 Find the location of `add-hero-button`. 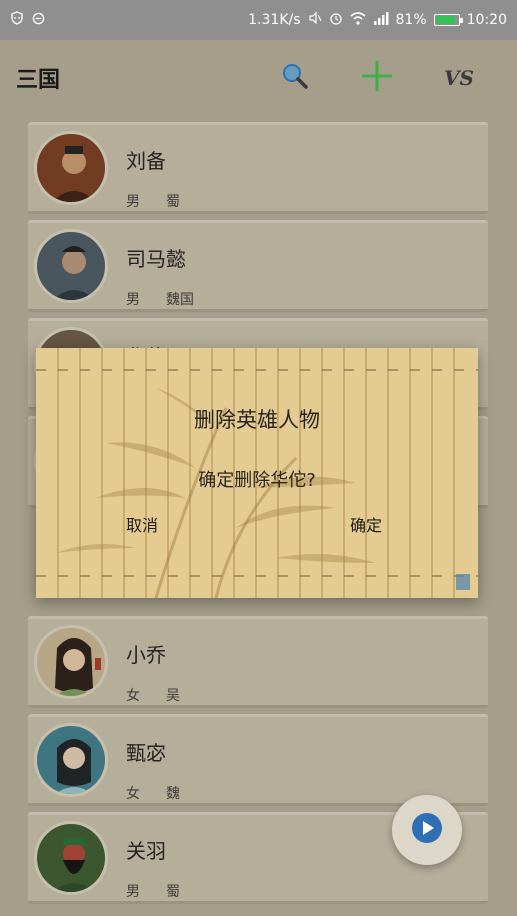

add-hero-button is located at coordinates (377, 78).